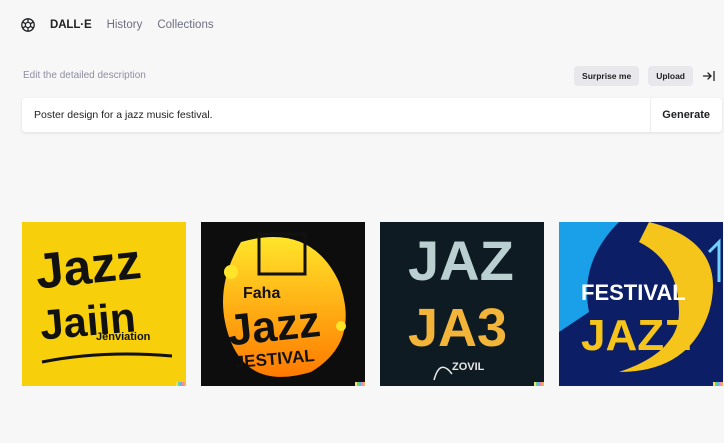  Describe the element at coordinates (261, 293) in the screenshot. I see `poster-headline: Faha` at that location.